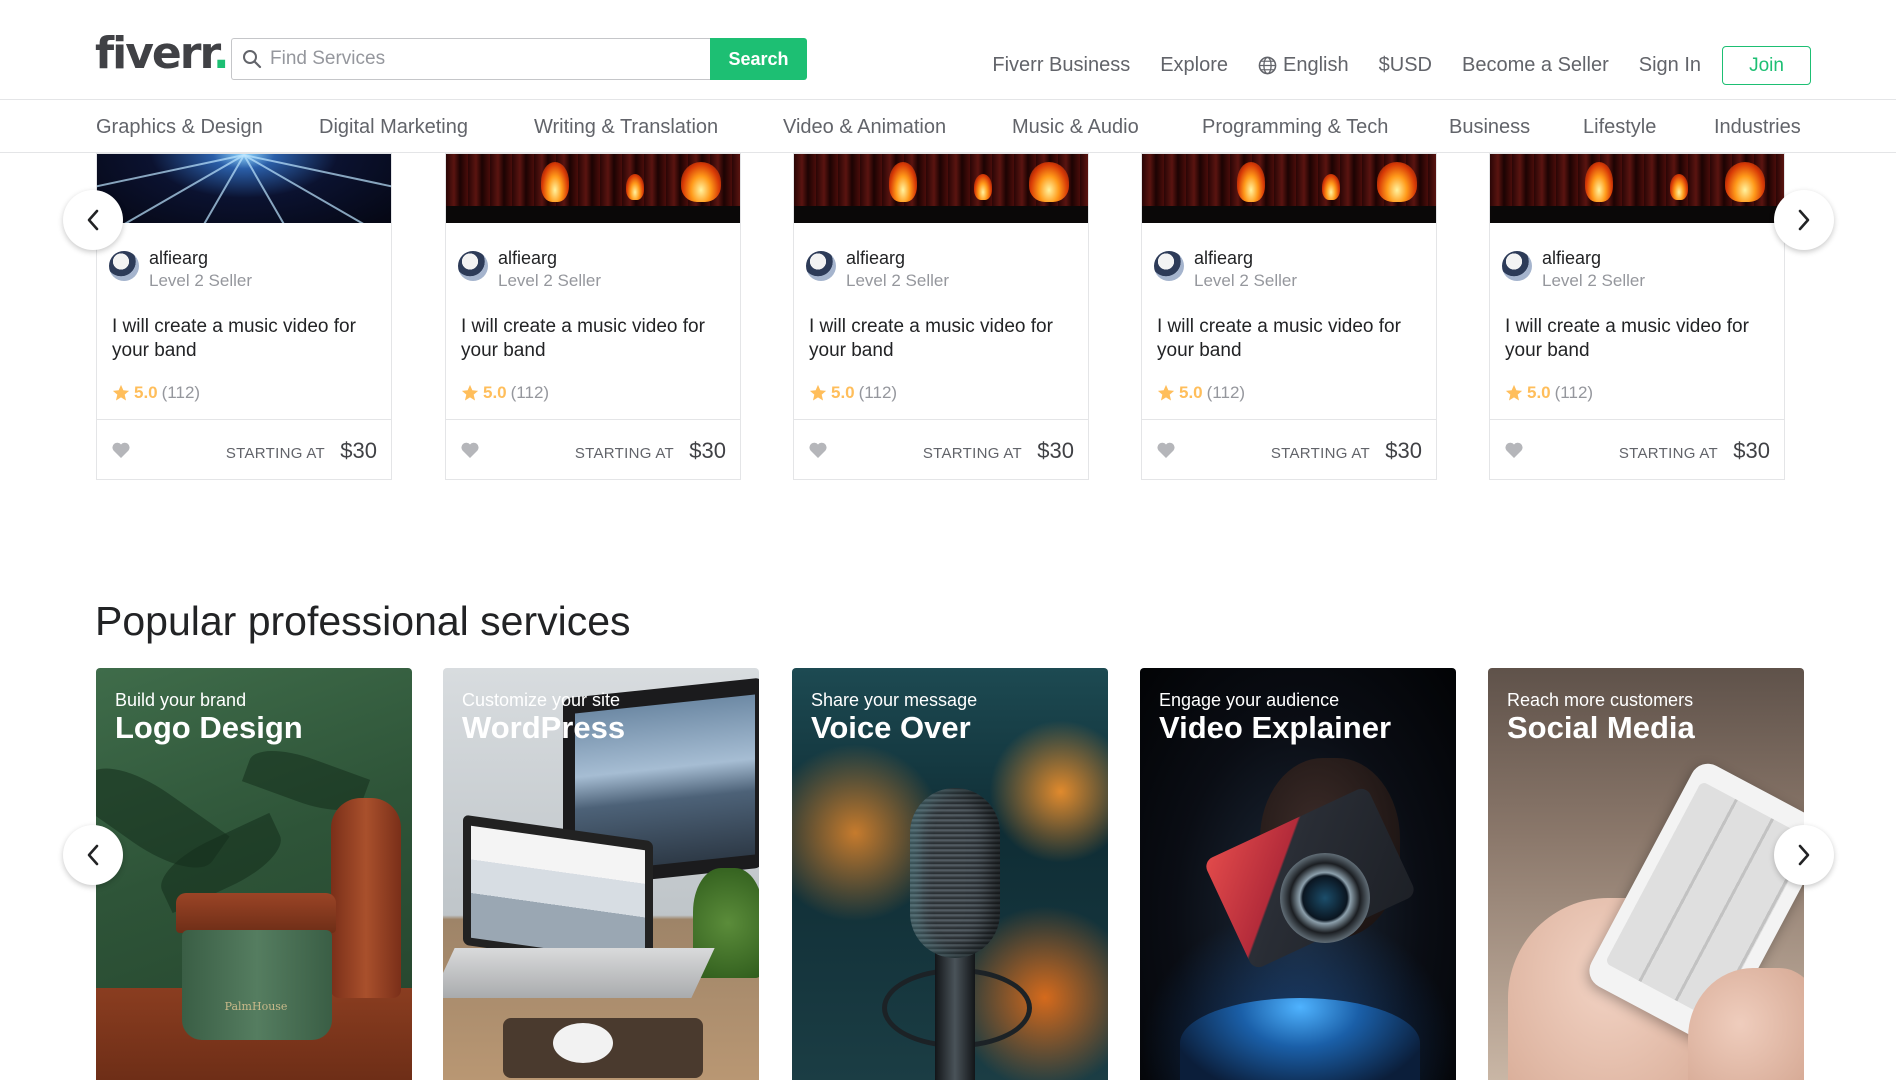 The image size is (1896, 1080). What do you see at coordinates (758, 59) in the screenshot?
I see `search-button: Search` at bounding box center [758, 59].